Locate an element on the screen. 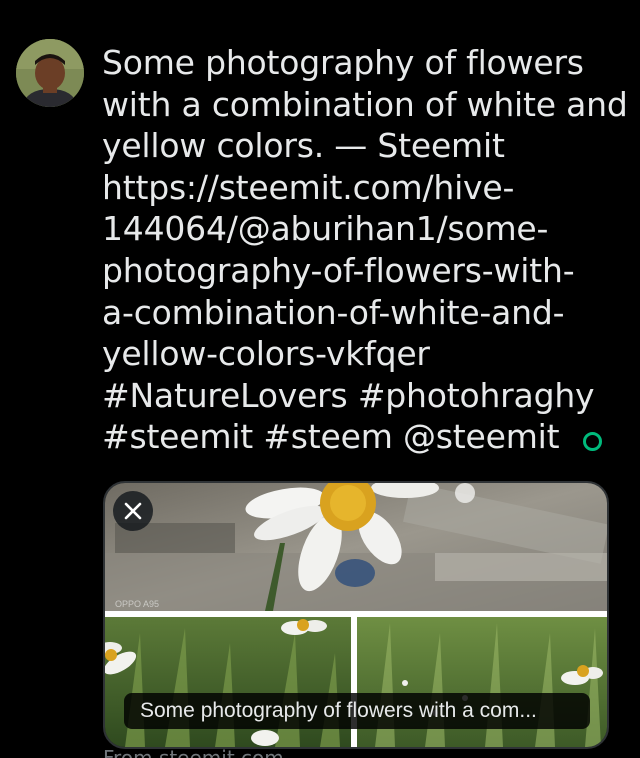  tweet-link: https://steemit.com/hive- is located at coordinates (362, 188).